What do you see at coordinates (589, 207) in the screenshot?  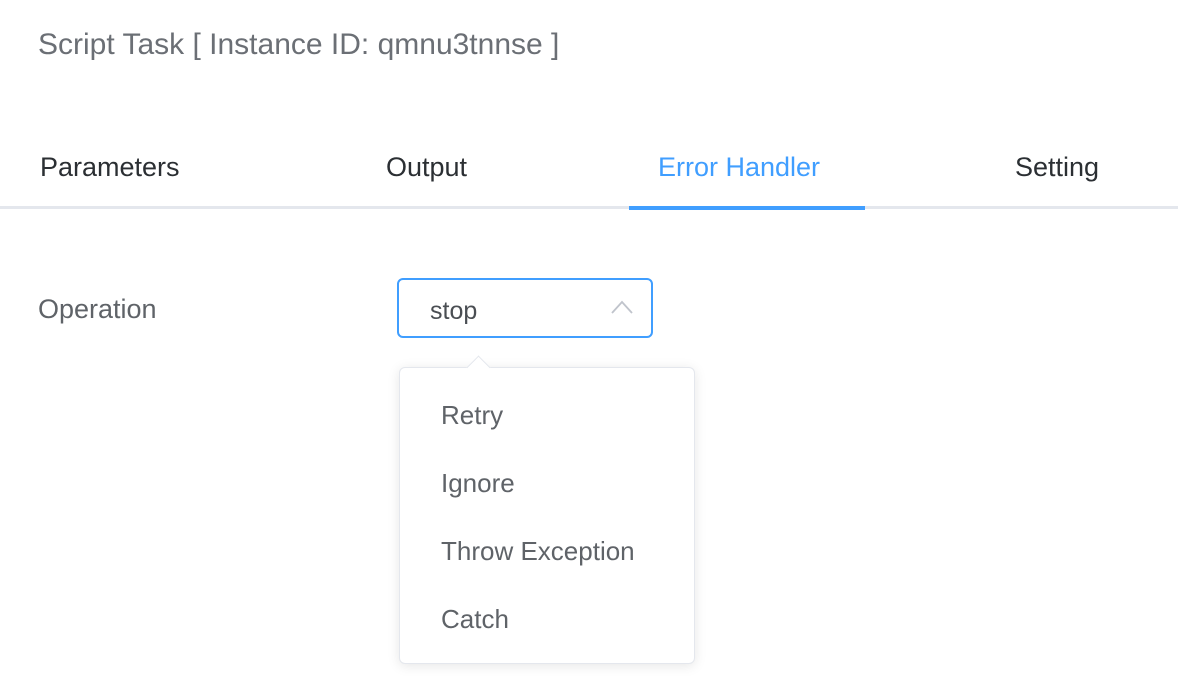 I see `tab-bar-divider` at bounding box center [589, 207].